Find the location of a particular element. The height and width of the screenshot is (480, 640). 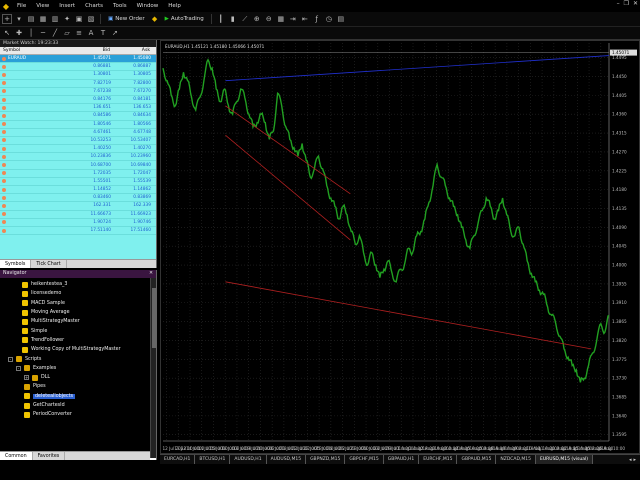

navigator-item: deleteallobjects is located at coordinates (75, 396).